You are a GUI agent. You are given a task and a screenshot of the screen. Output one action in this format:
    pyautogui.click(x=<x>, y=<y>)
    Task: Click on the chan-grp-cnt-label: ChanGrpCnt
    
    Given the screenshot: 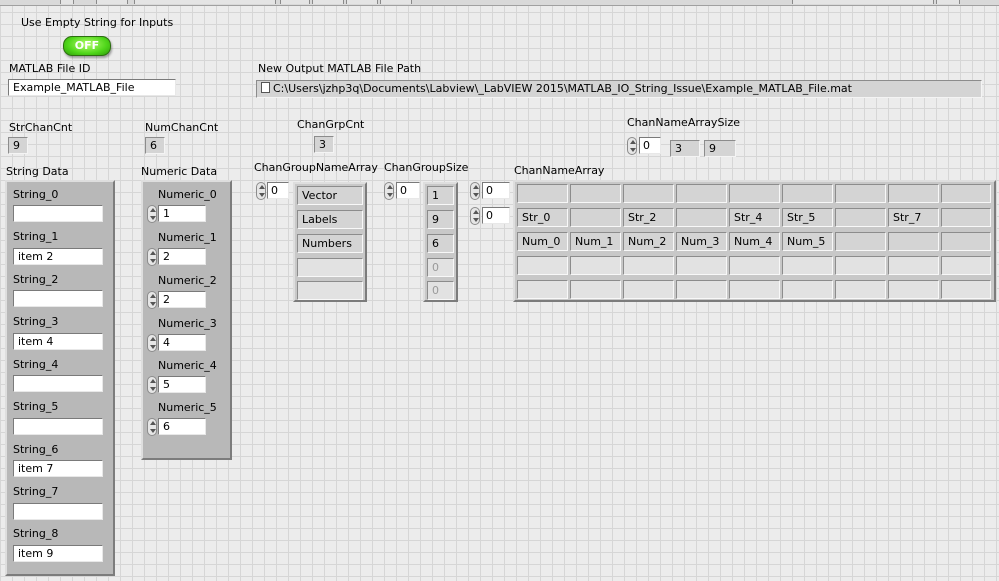 What is the action you would take?
    pyautogui.click(x=331, y=124)
    